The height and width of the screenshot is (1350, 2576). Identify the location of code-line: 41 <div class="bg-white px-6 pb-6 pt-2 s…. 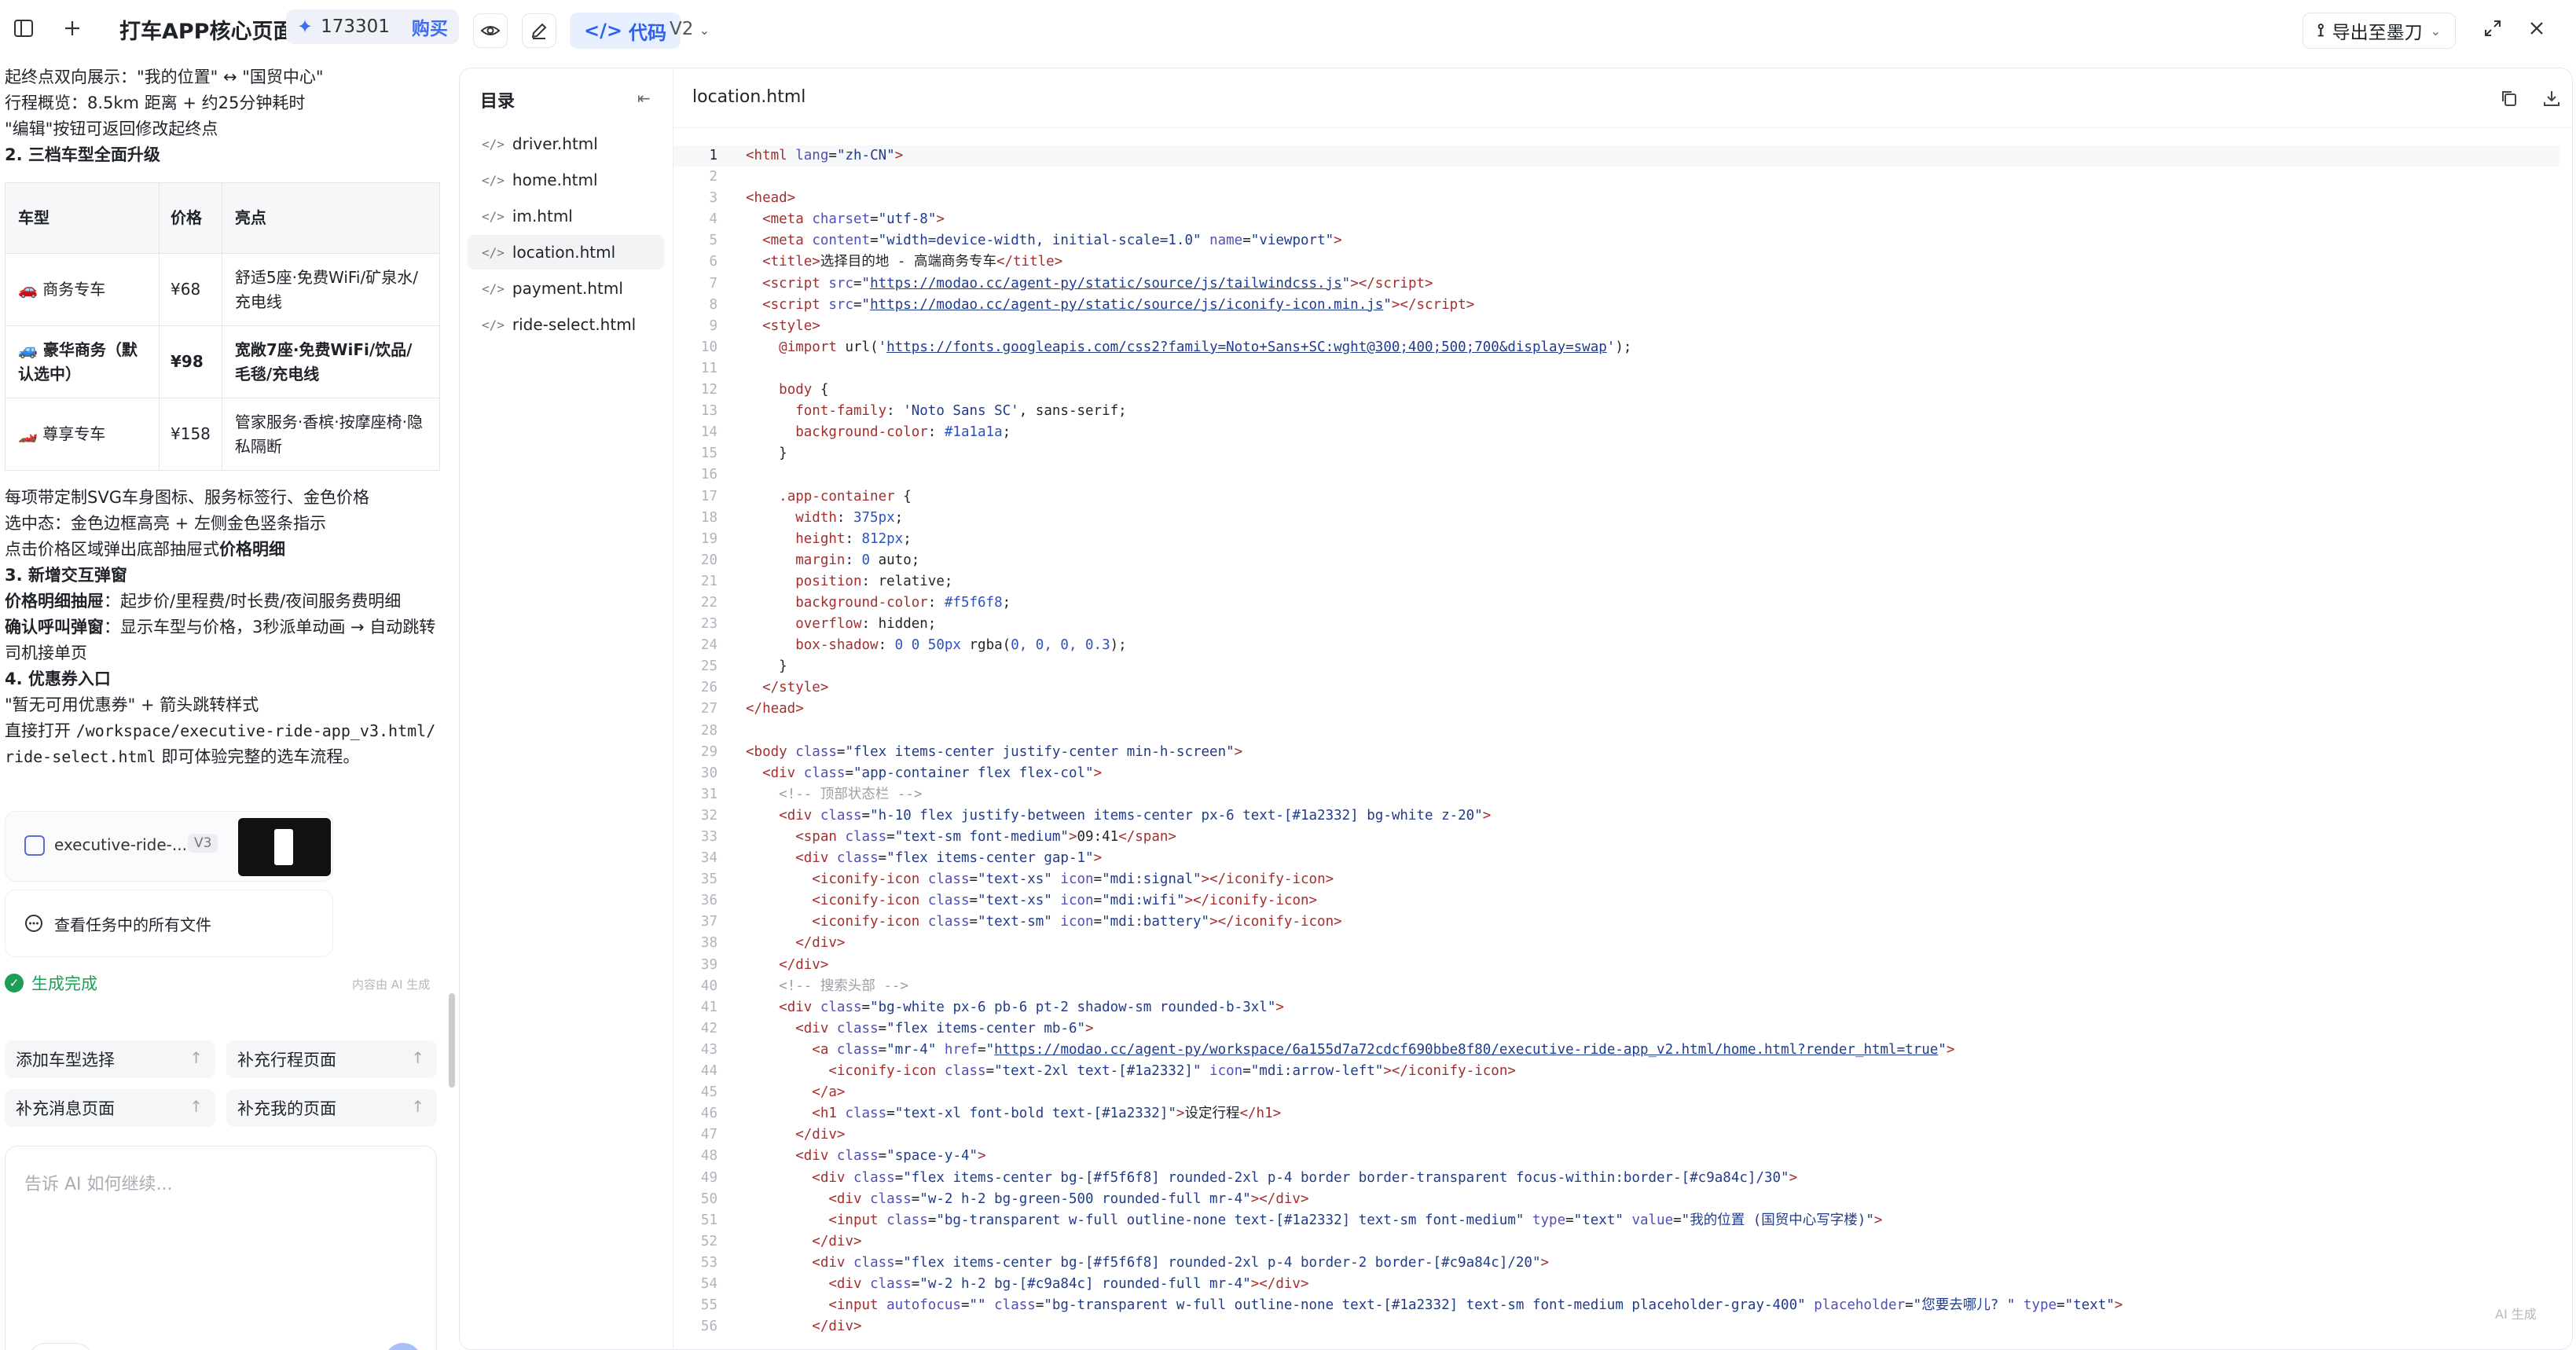
(992, 1007).